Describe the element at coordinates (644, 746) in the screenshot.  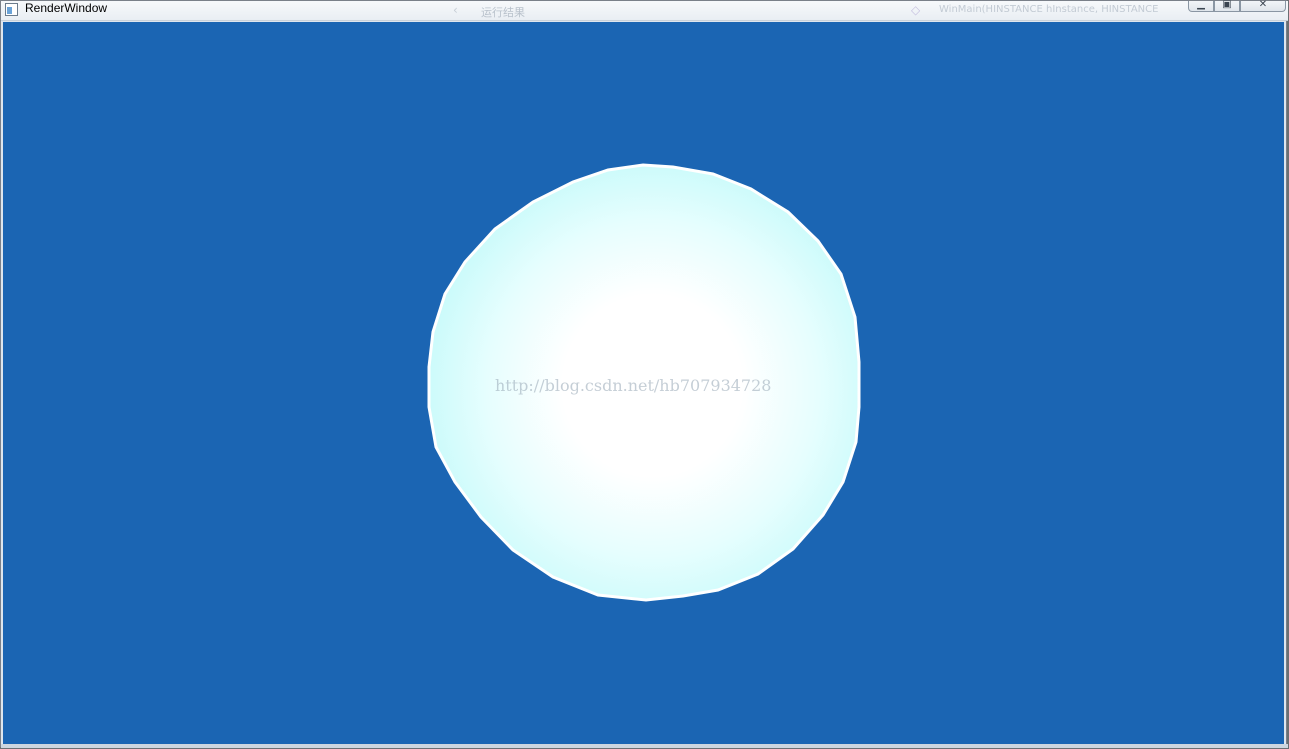
I see `window-bottom-border` at that location.